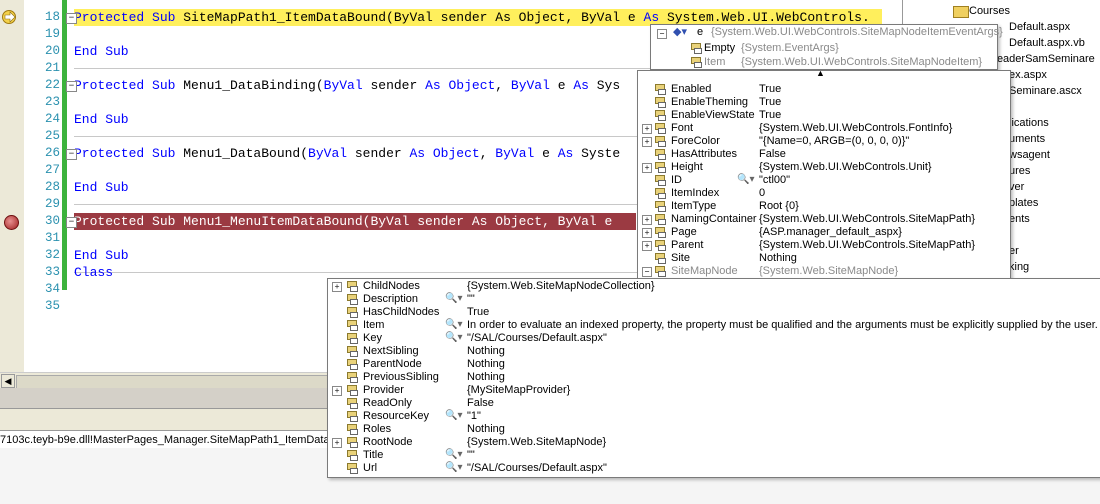  What do you see at coordinates (1042, 59) in the screenshot?
I see `solution-item: HeaderSamSeminare` at bounding box center [1042, 59].